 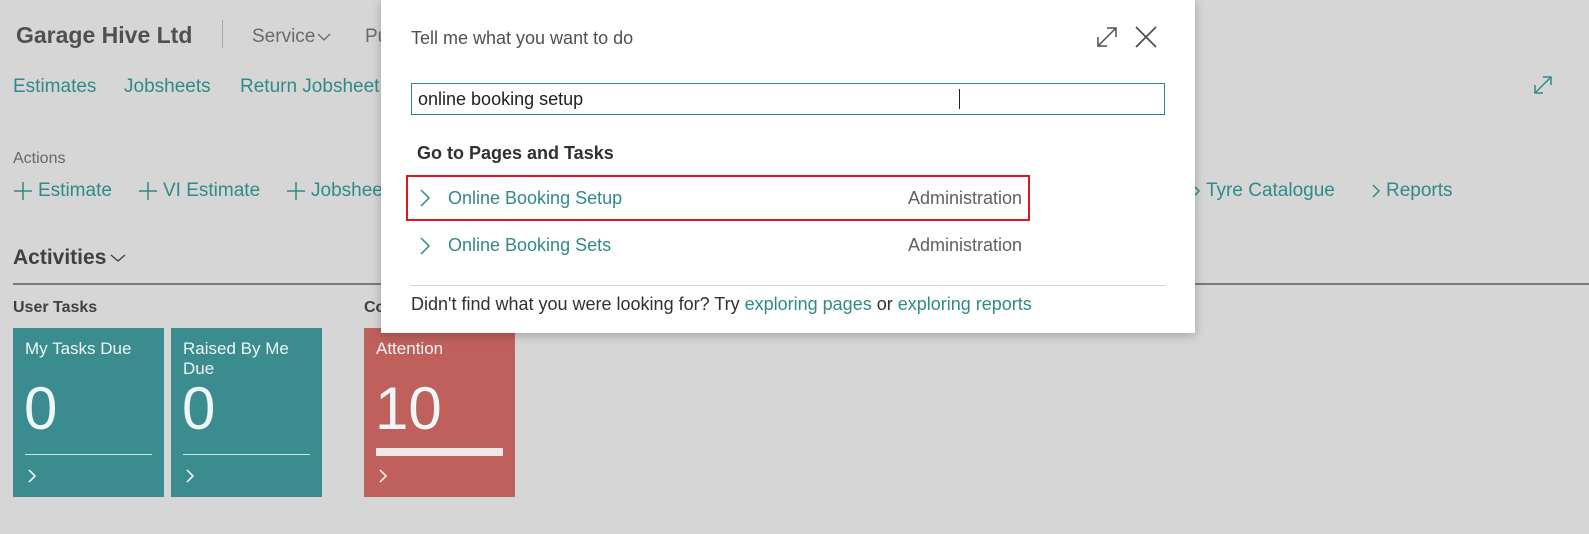 I want to click on action-new-jobsheet: Jobshee, so click(x=334, y=191).